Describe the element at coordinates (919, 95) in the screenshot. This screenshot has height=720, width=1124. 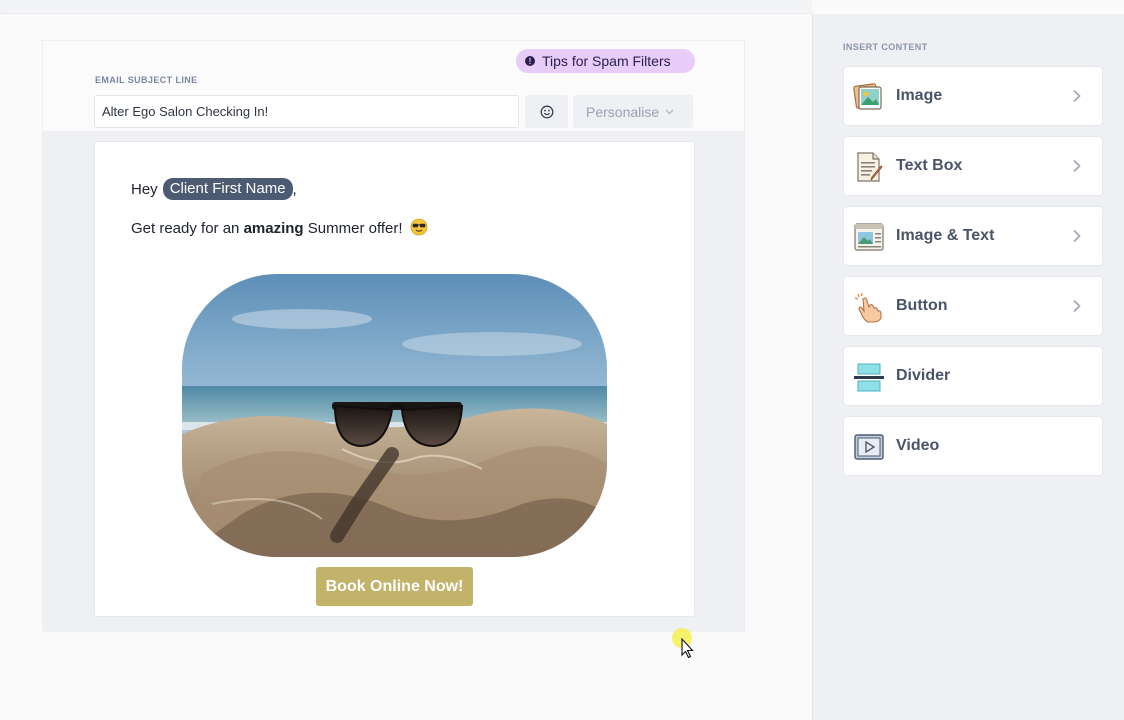
I see `insert-image-label: Image` at that location.